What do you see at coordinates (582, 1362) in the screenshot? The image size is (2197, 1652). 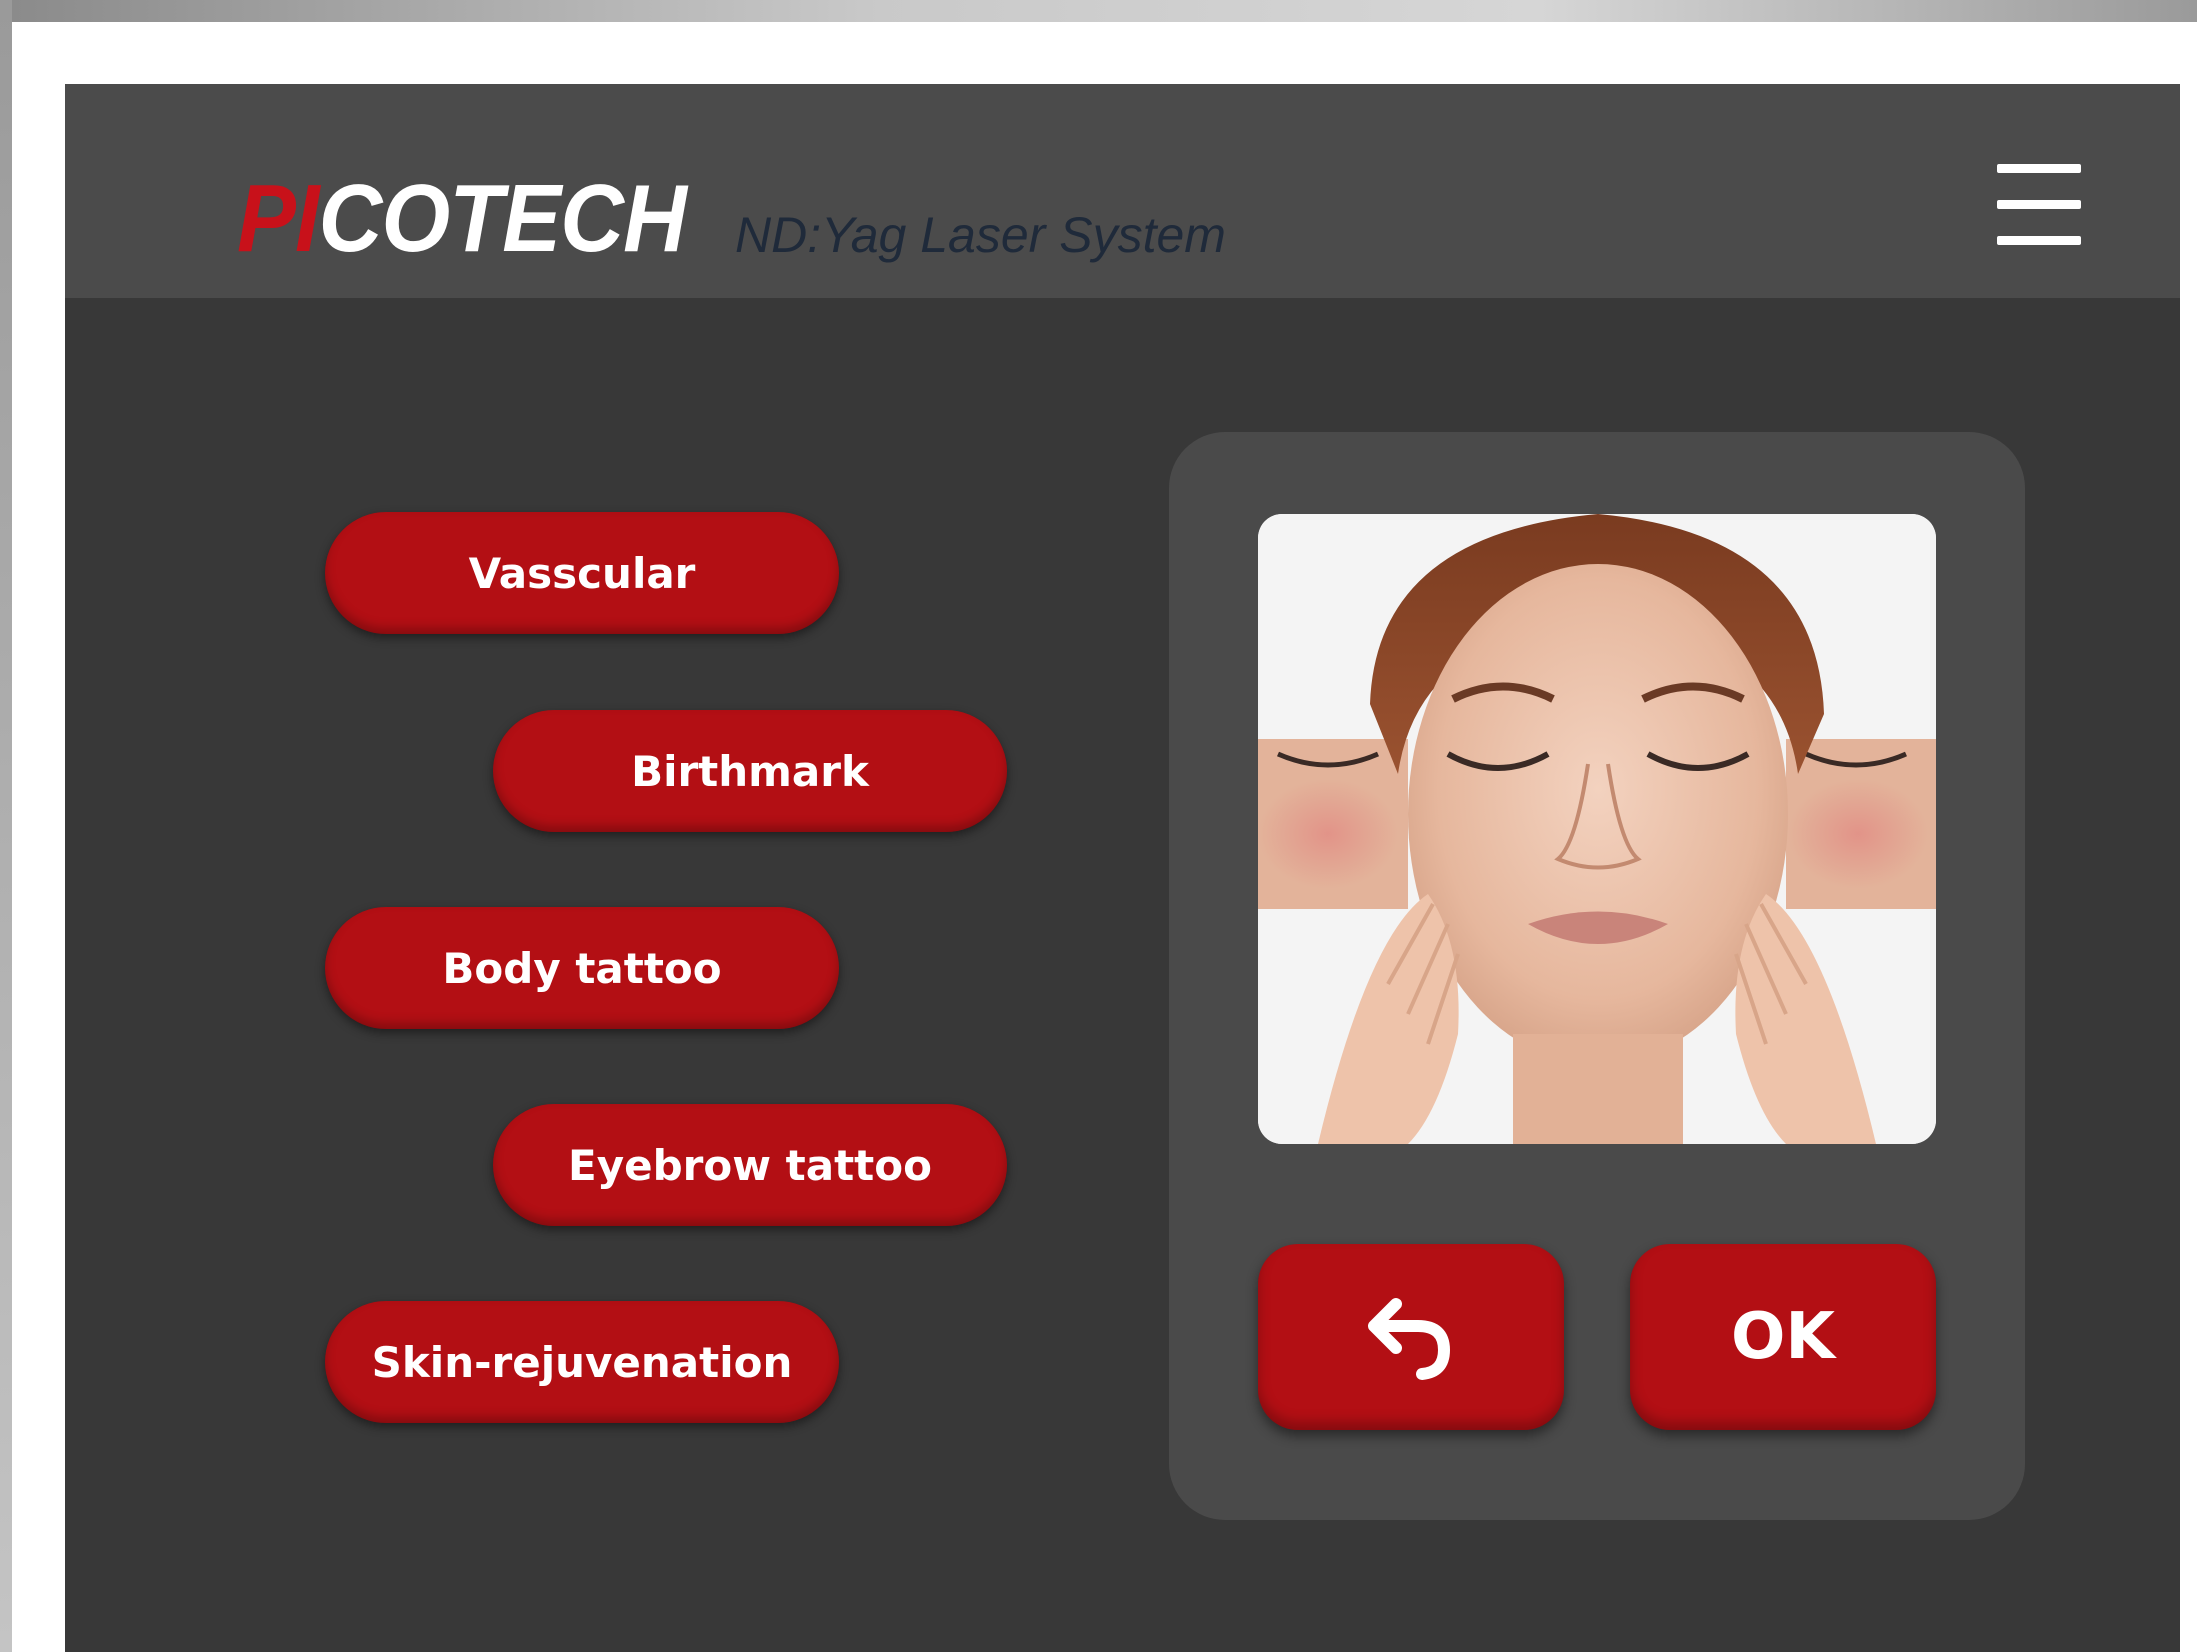 I see `treatment-button-skin-rejuvenation: Skin-rejuvenation` at bounding box center [582, 1362].